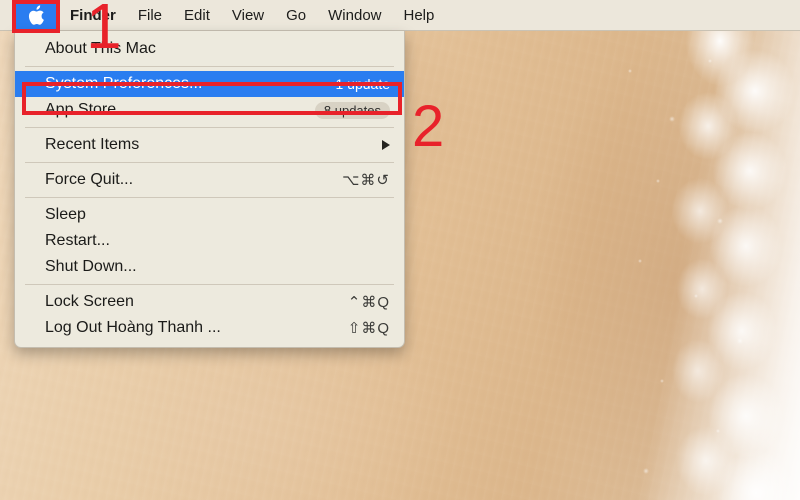 This screenshot has height=500, width=800. What do you see at coordinates (209, 180) in the screenshot?
I see `menu-item-force-quit: Force Quit... ⌥⌘↺` at bounding box center [209, 180].